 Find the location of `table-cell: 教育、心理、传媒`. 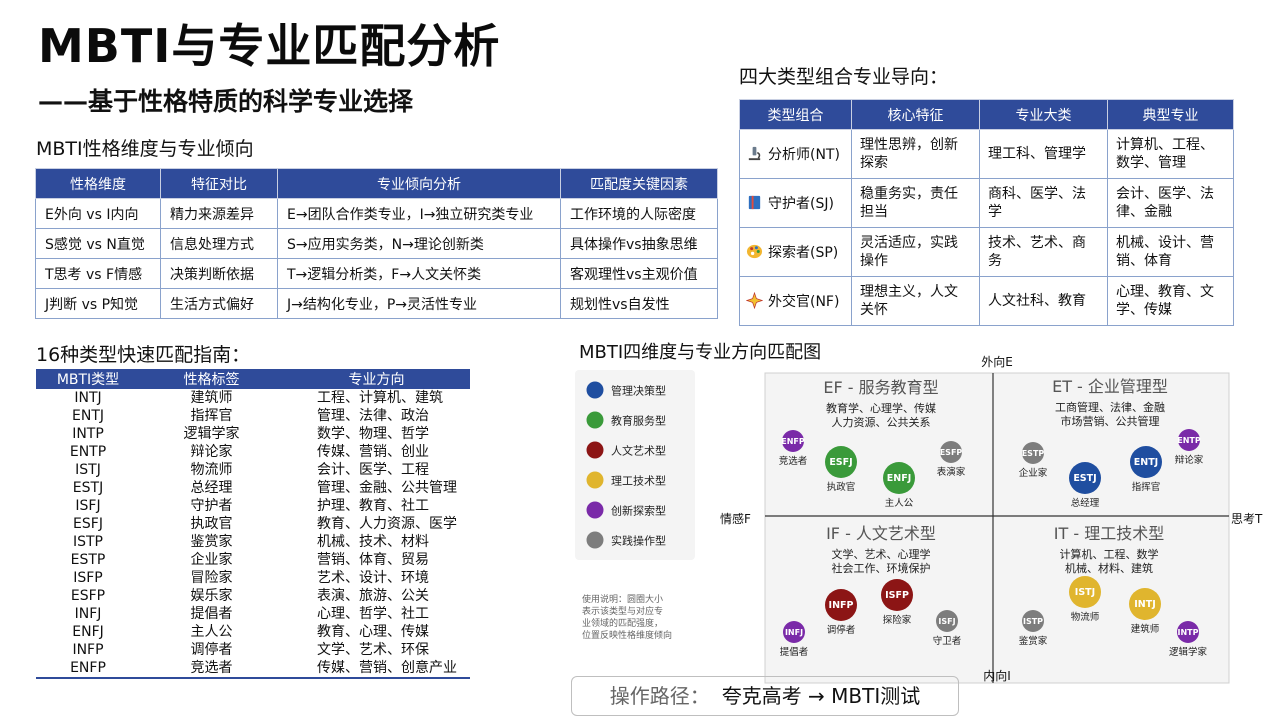

table-cell: 教育、心理、传媒 is located at coordinates (373, 632).